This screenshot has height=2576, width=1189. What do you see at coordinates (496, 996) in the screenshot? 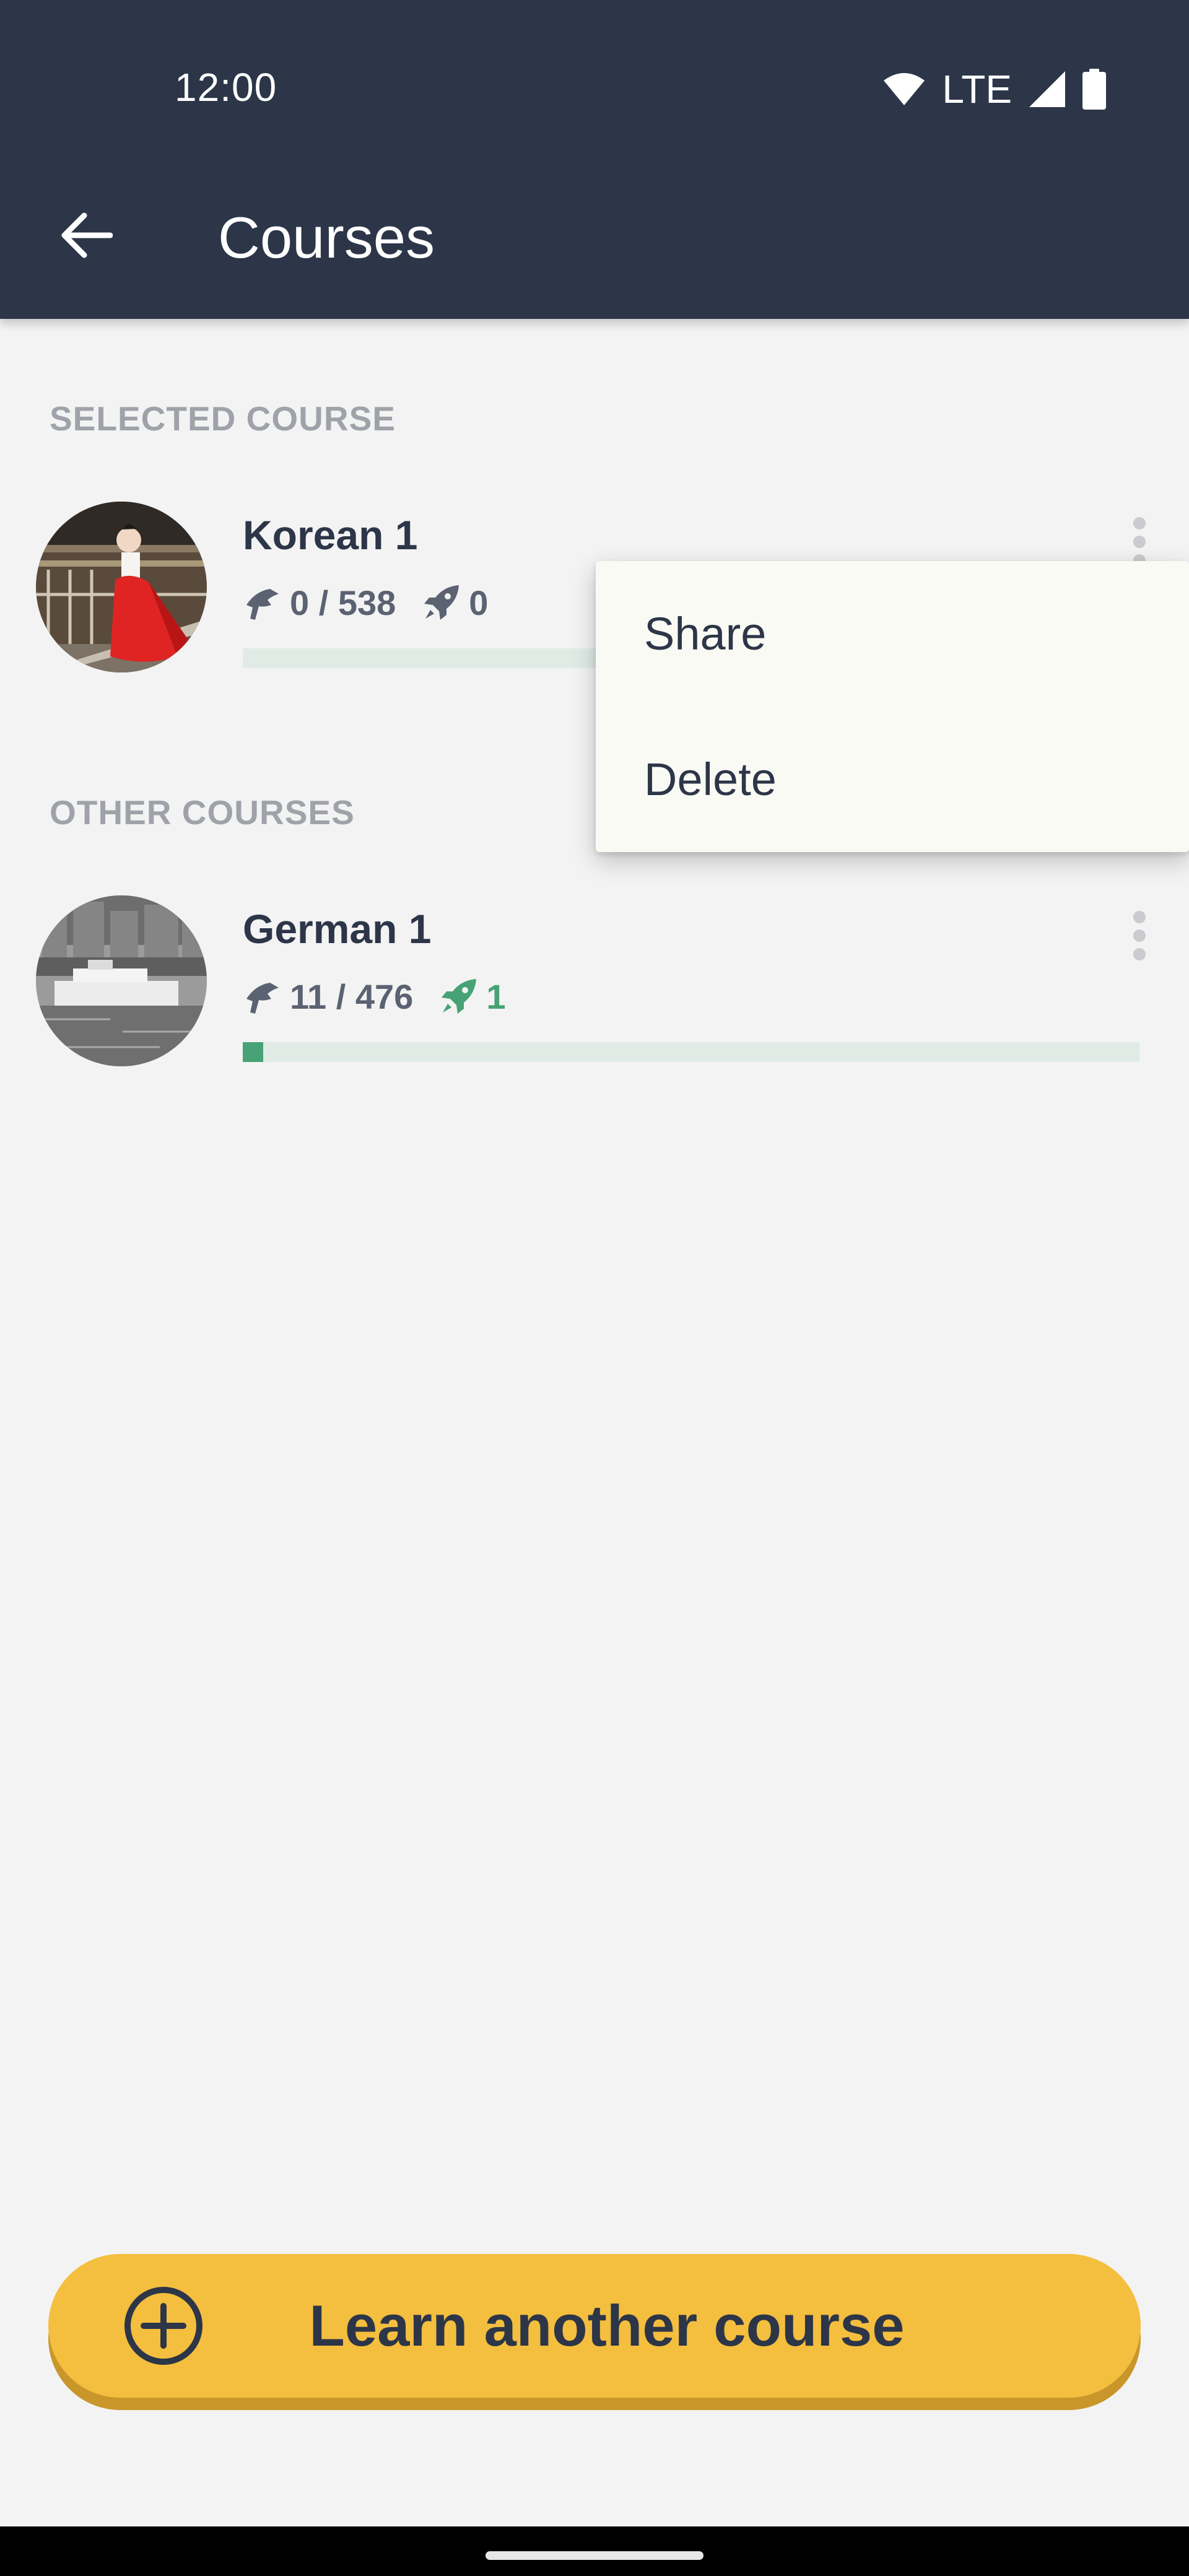
I see `review-count: 1` at bounding box center [496, 996].